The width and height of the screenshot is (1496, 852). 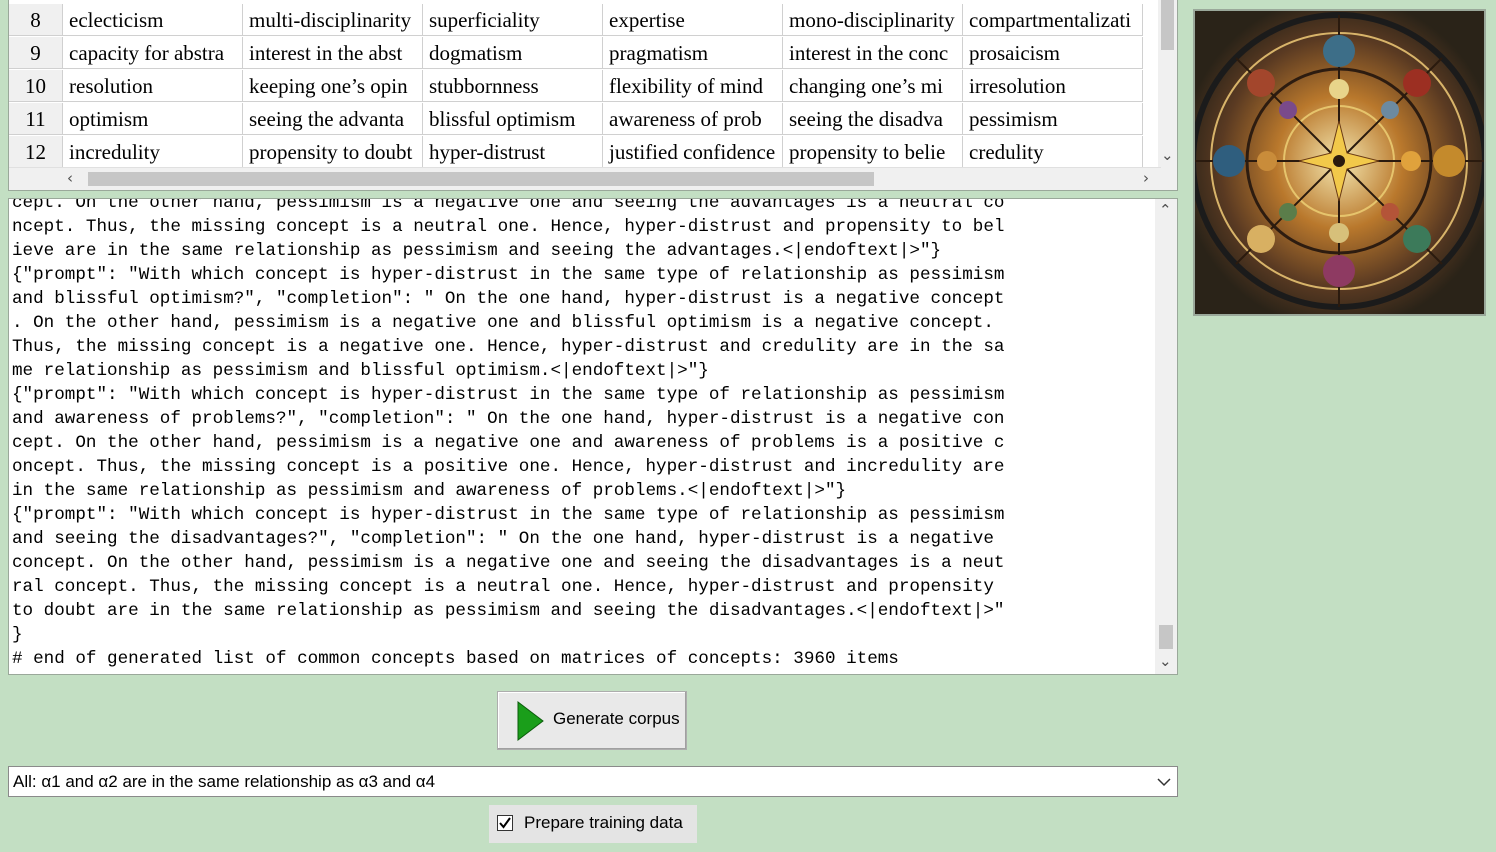 I want to click on chevron-down-icon, so click(x=1164, y=782).